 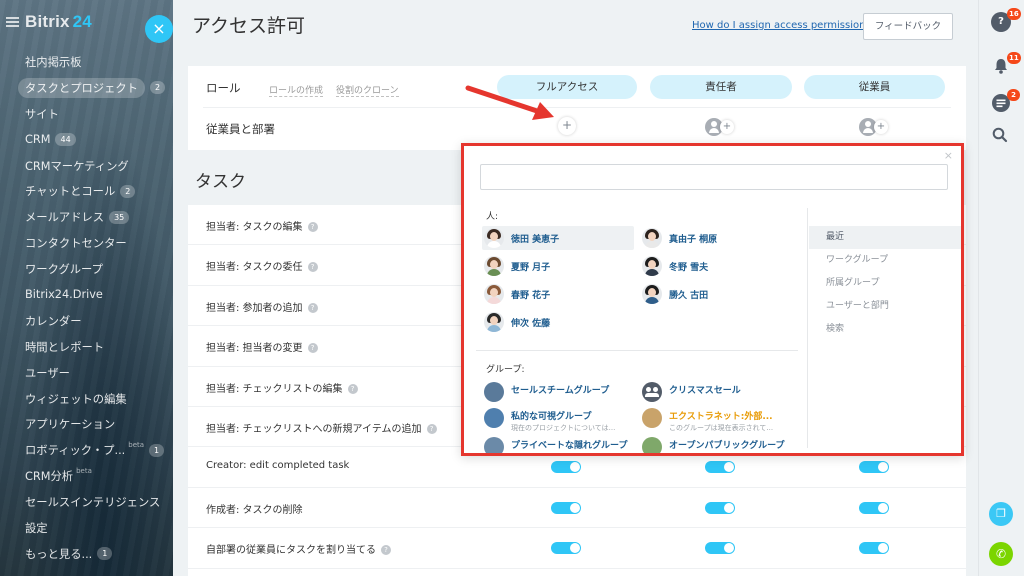 What do you see at coordinates (86, 217) in the screenshot?
I see `sidebar-item: メールアドレス 35` at bounding box center [86, 217].